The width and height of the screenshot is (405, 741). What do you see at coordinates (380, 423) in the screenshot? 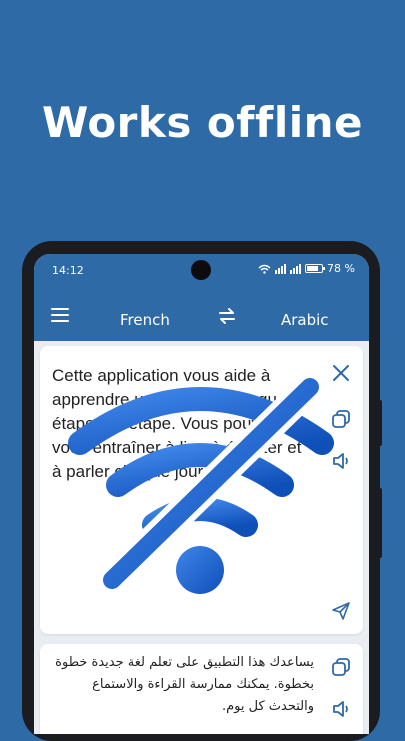
I see `phone-side-button-power` at bounding box center [380, 423].